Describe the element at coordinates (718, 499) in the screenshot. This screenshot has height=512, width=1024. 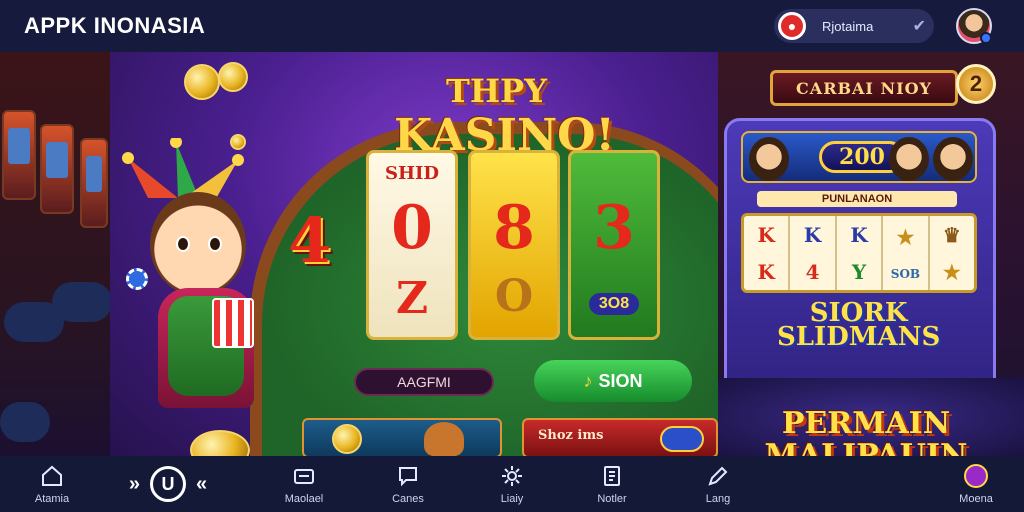
I see `nav-label: Lang` at that location.